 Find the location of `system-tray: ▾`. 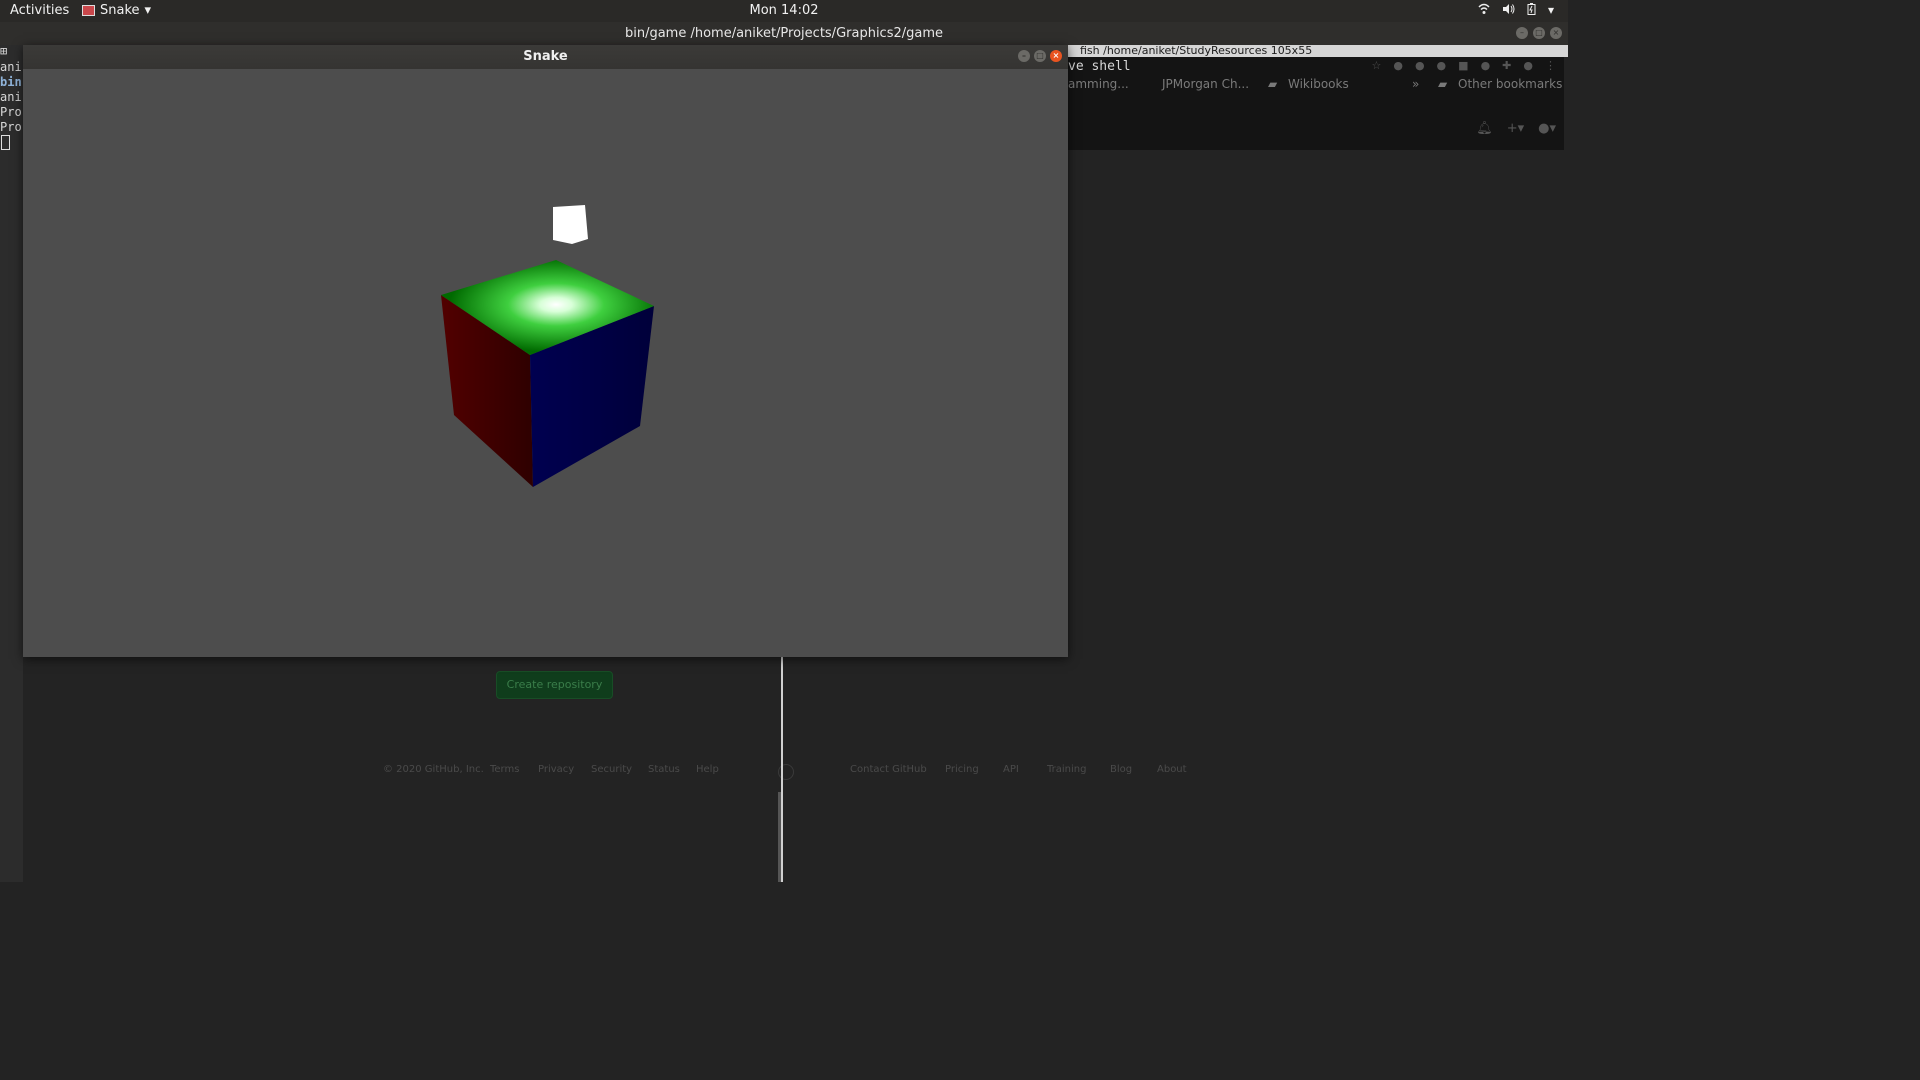

system-tray: ▾ is located at coordinates (1516, 10).